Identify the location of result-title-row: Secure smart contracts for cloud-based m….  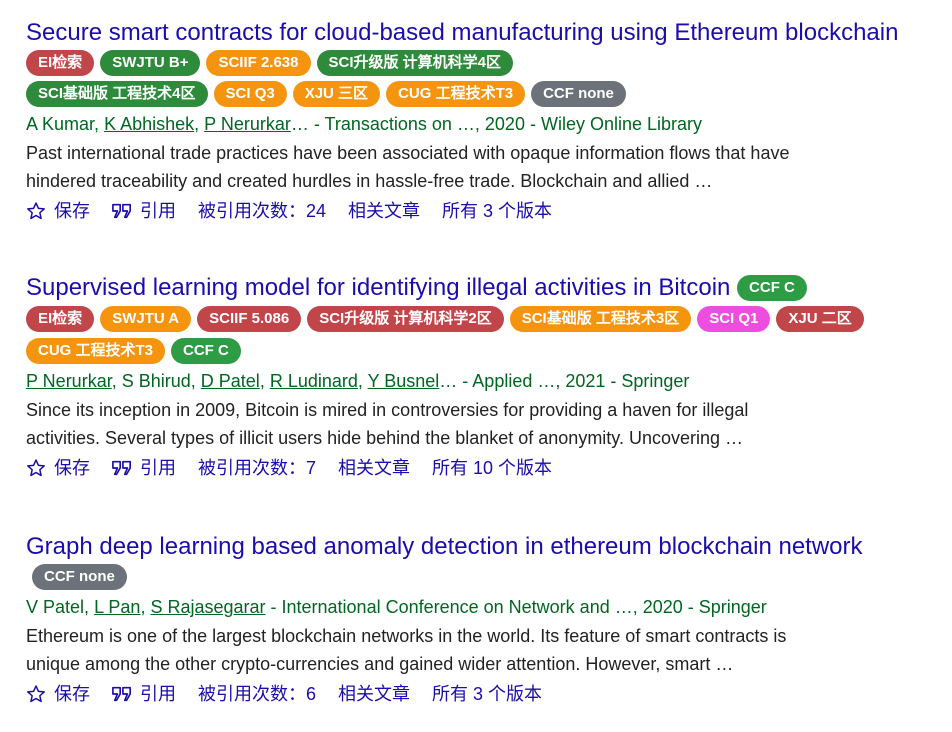
(476, 48).